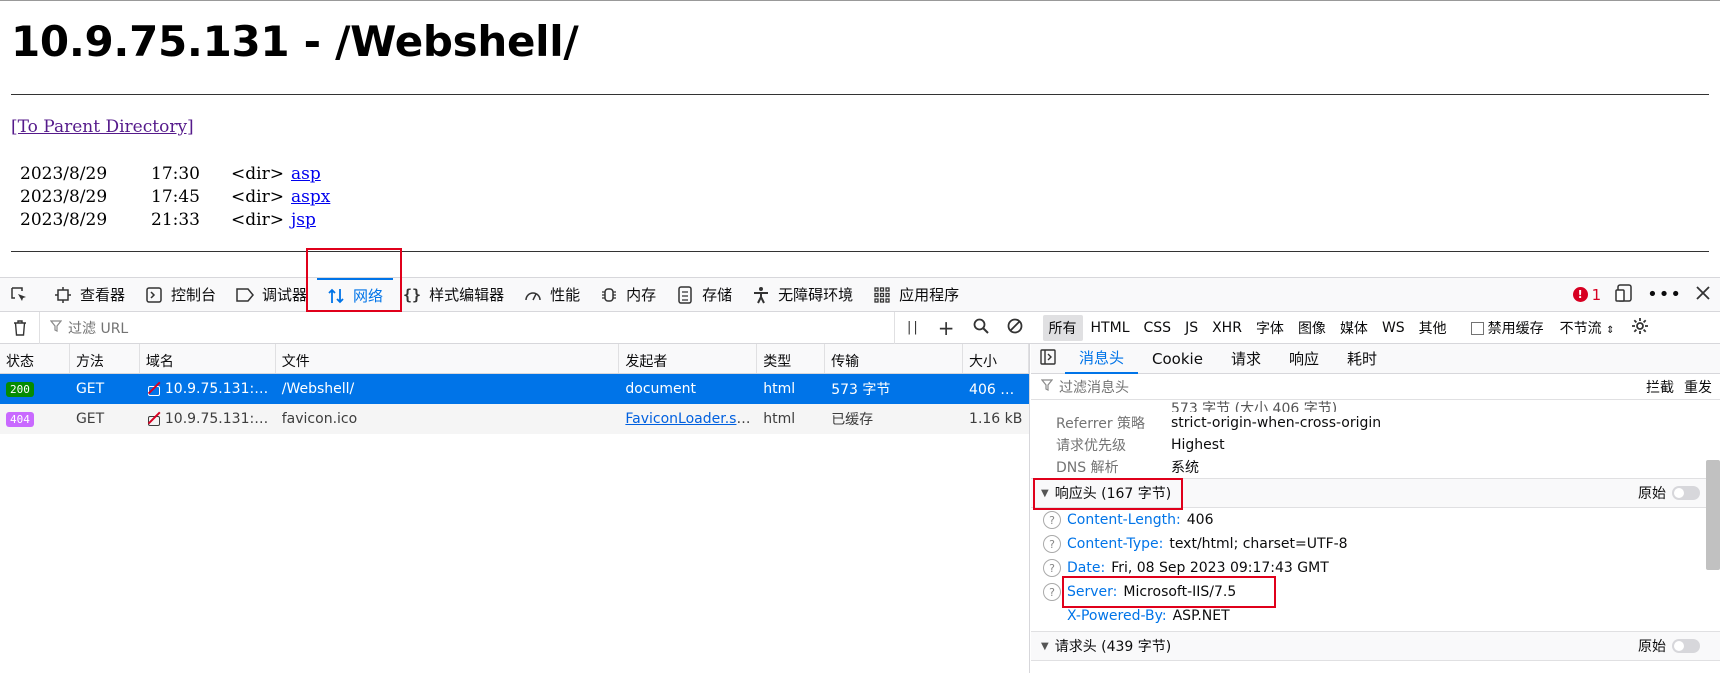  I want to click on error-count-button: ! 1, so click(1587, 294).